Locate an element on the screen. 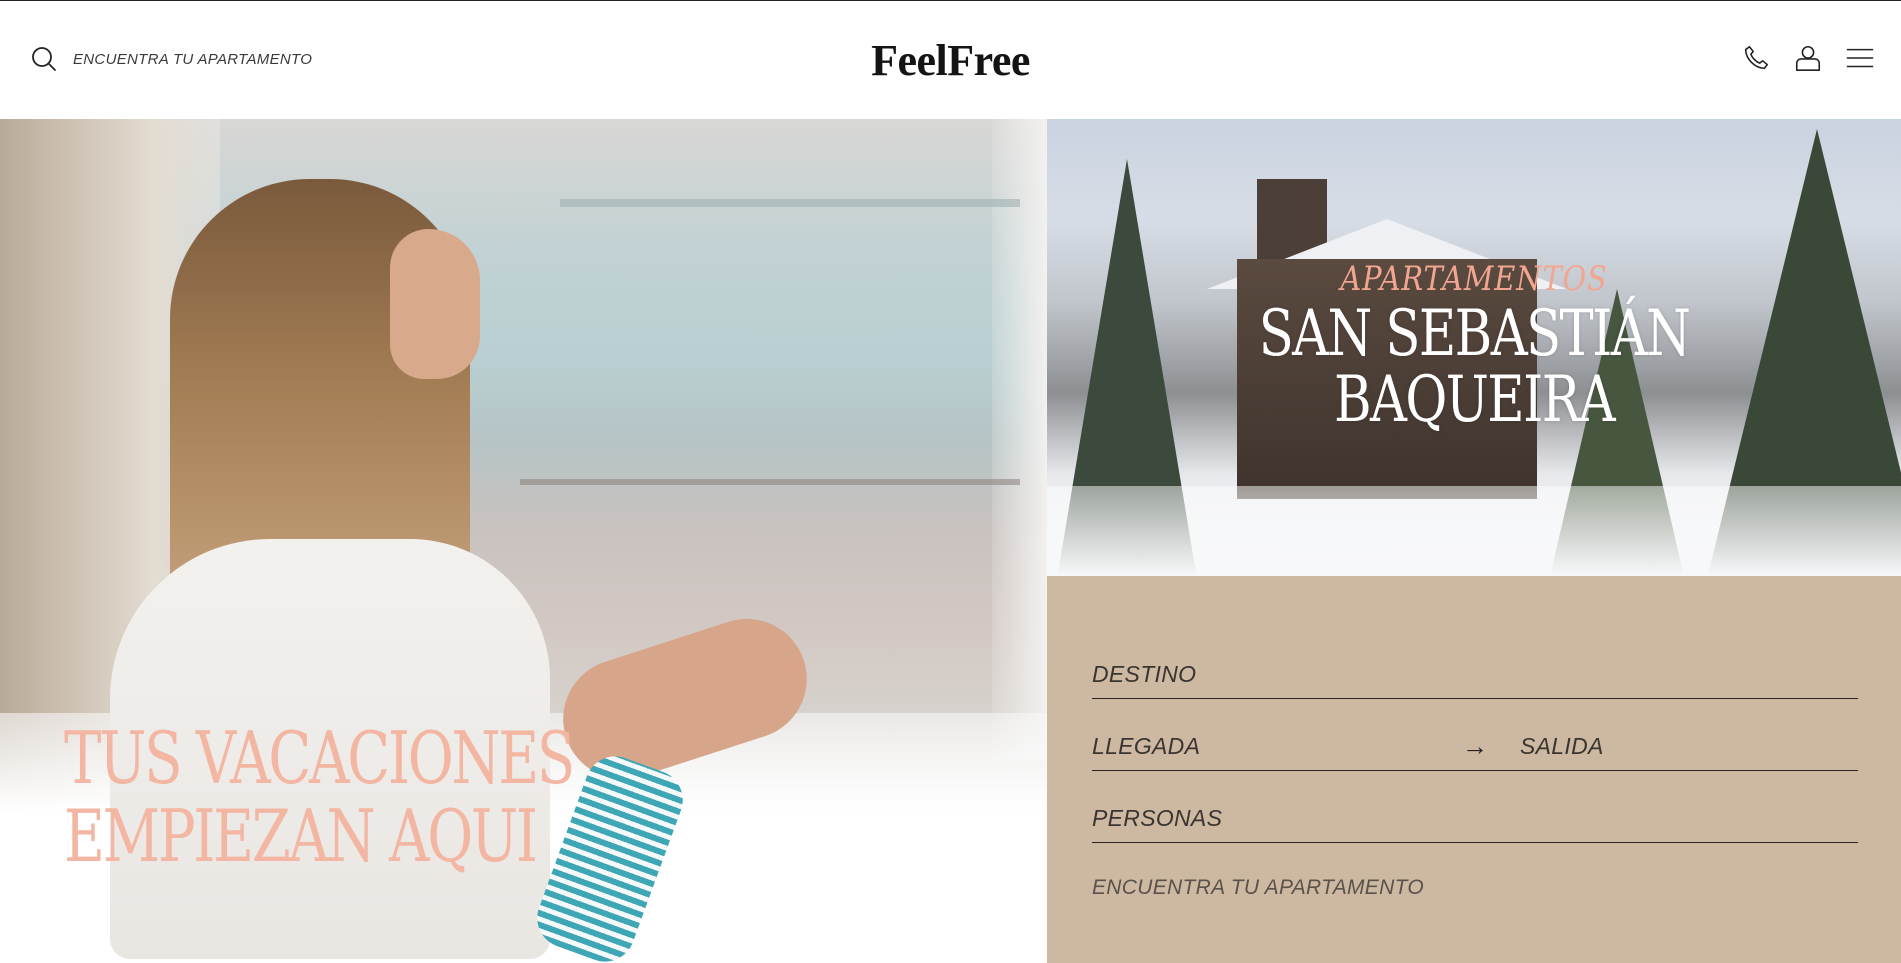 This screenshot has width=1901, height=963. destination-line2: BAQUEIRA is located at coordinates (1474, 400).